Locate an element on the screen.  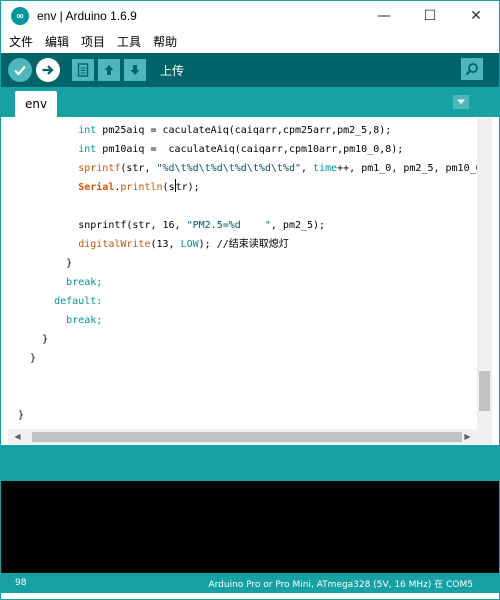
menu-help: 帮助 is located at coordinates (165, 41).